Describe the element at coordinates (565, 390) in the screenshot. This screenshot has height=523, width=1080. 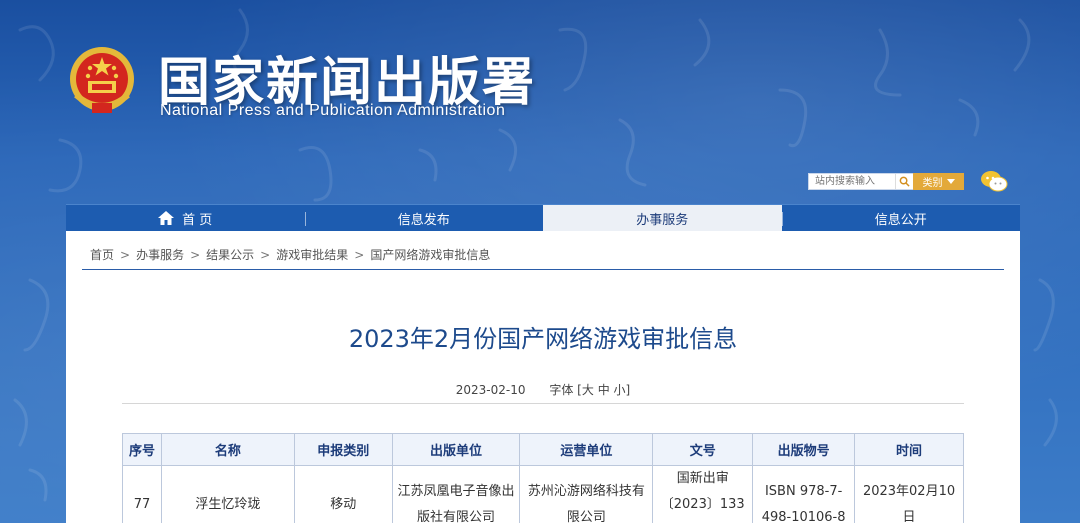
I see `font-size-label-prefix: 字体 [` at that location.